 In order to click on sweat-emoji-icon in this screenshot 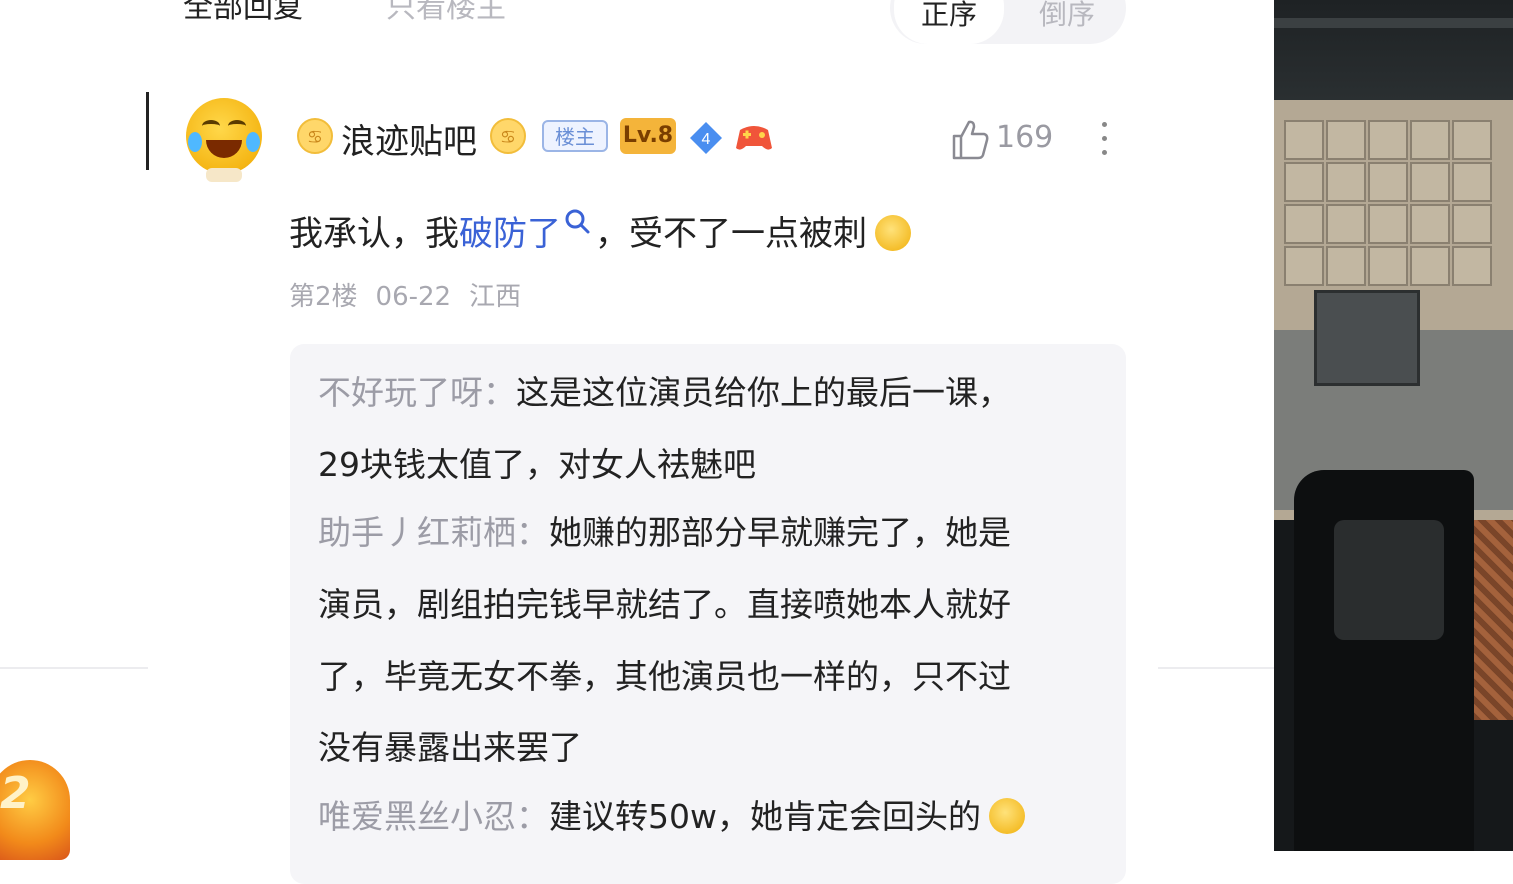, I will do `click(893, 233)`.